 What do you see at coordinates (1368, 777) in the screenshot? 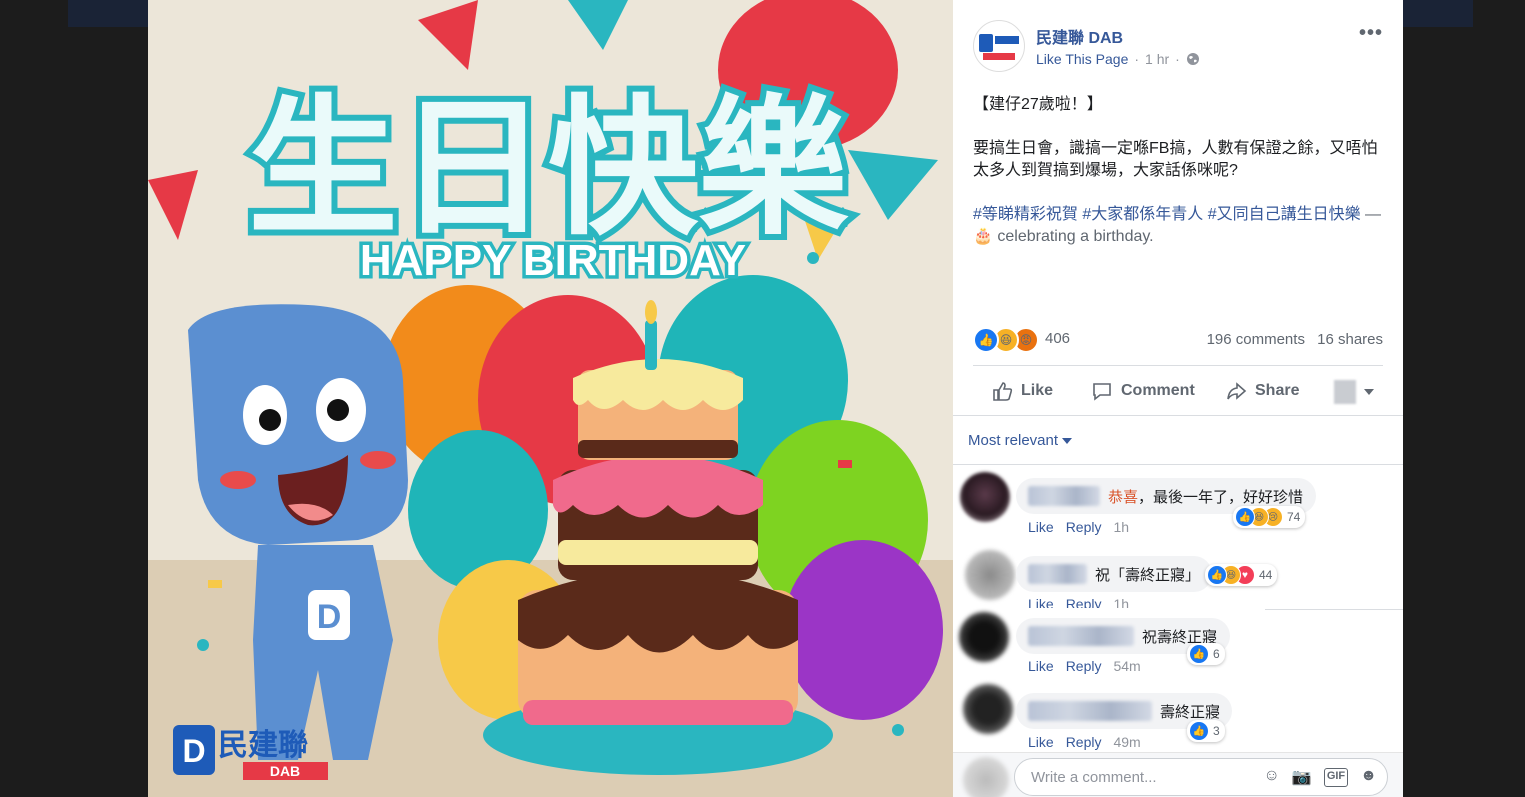
I see `sticker-icon: ☻` at bounding box center [1368, 777].